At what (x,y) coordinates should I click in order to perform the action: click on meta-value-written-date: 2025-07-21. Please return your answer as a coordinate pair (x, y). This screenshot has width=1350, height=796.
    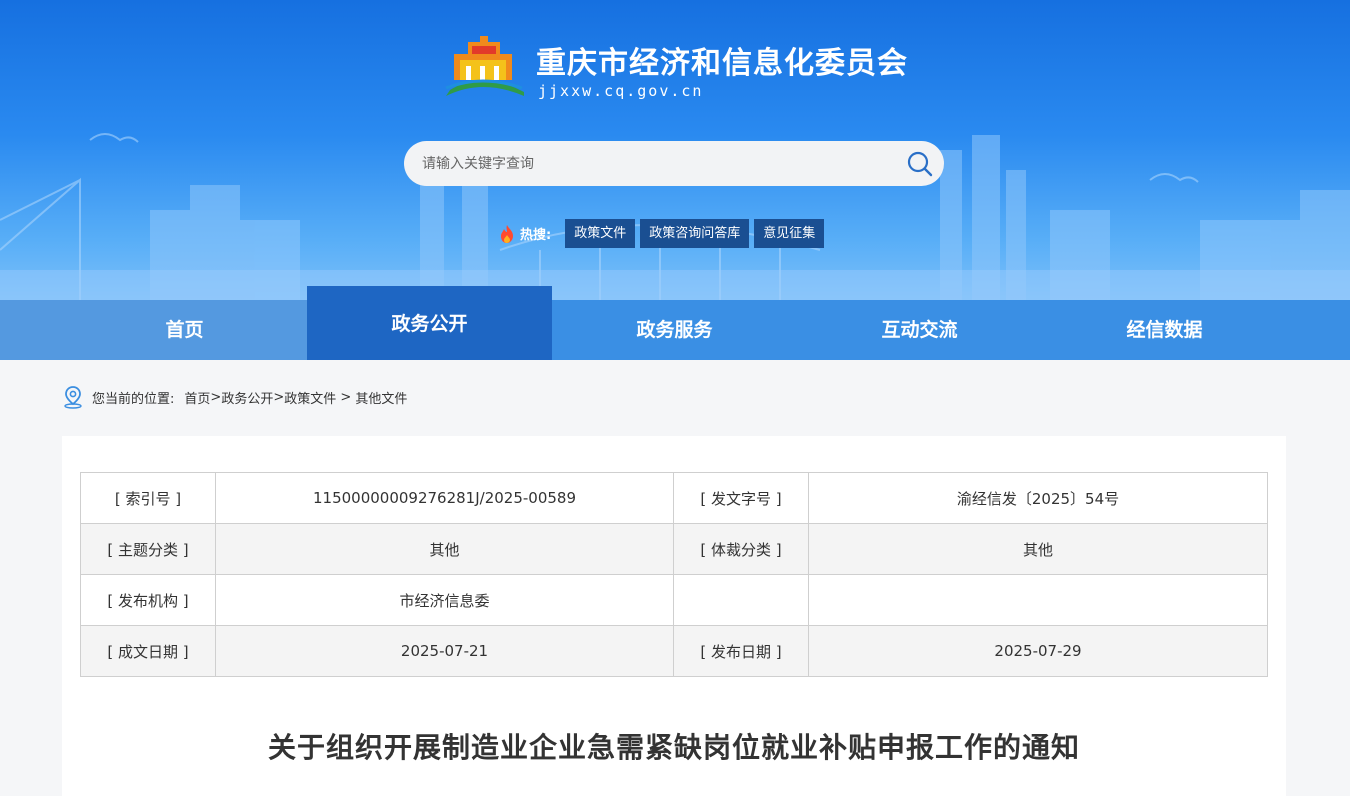
    Looking at the image, I should click on (444, 651).